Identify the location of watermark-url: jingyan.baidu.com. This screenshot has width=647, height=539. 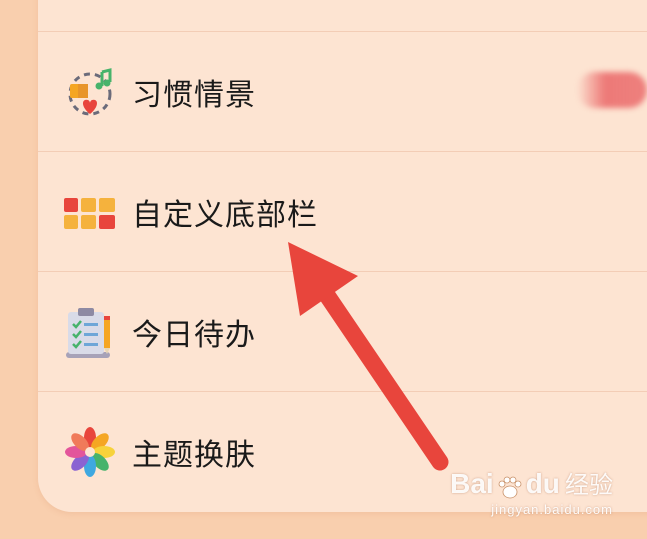
(552, 509).